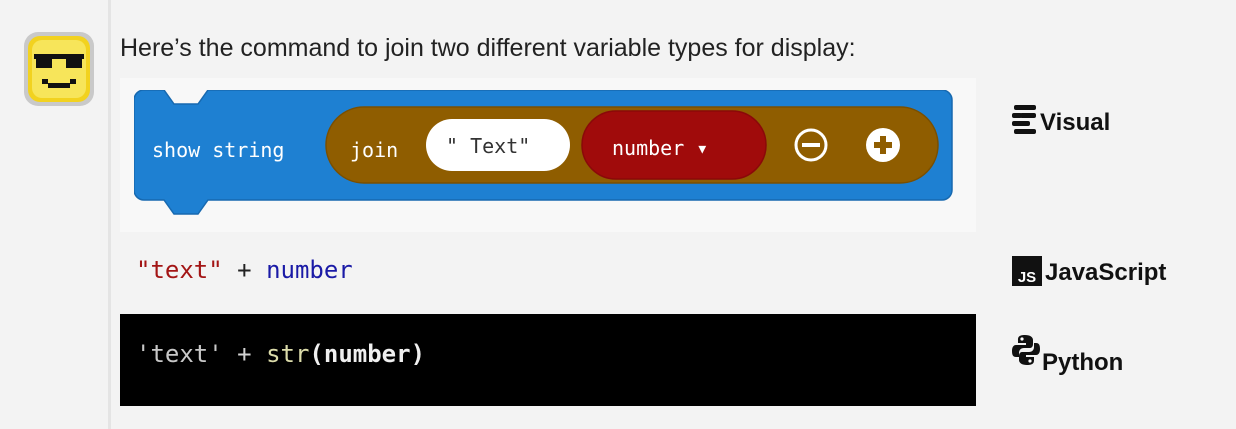 The image size is (1236, 429). Describe the element at coordinates (367, 354) in the screenshot. I see `code-argument: number` at that location.